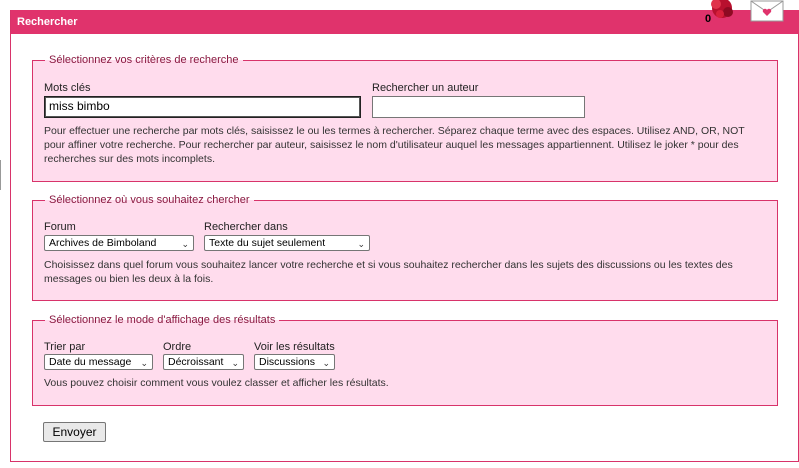 The width and height of the screenshot is (799, 468). What do you see at coordinates (202, 107) in the screenshot?
I see `keywords-input: miss bimbo` at bounding box center [202, 107].